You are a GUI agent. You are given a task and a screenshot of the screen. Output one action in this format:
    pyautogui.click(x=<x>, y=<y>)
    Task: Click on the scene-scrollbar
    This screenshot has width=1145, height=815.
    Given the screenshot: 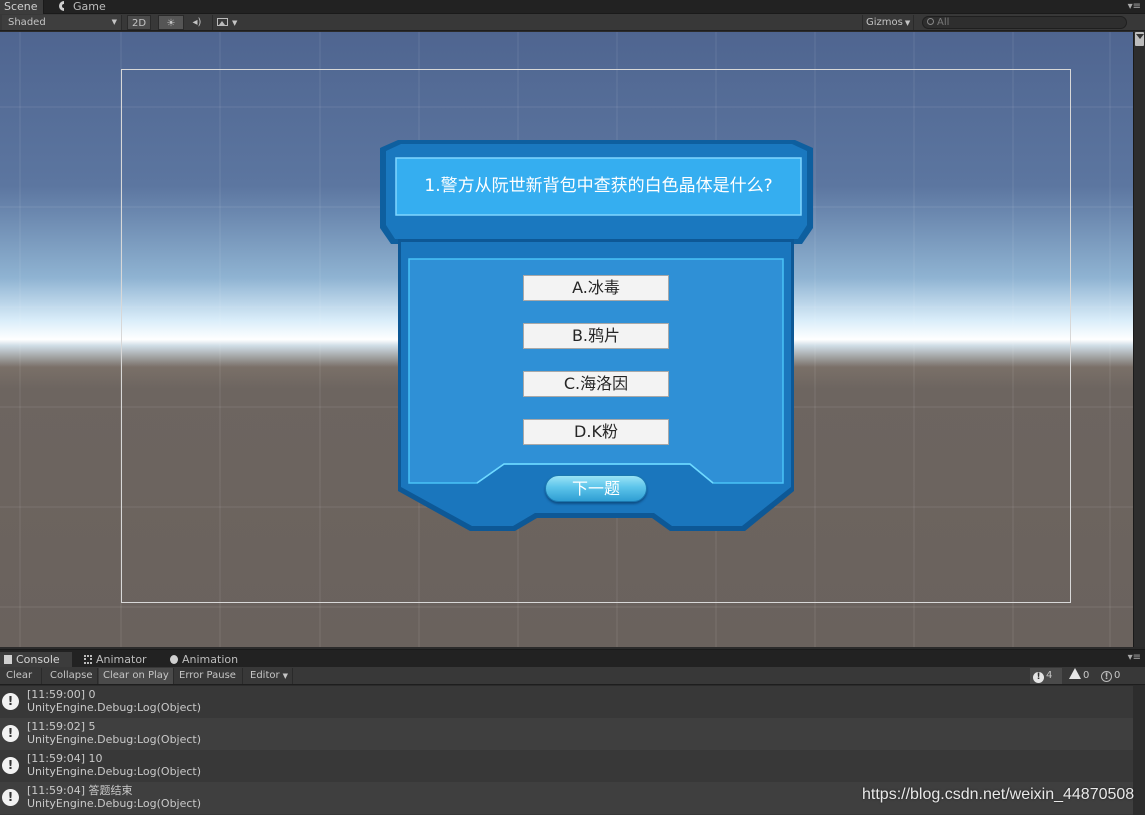 What is the action you would take?
    pyautogui.click(x=1139, y=339)
    